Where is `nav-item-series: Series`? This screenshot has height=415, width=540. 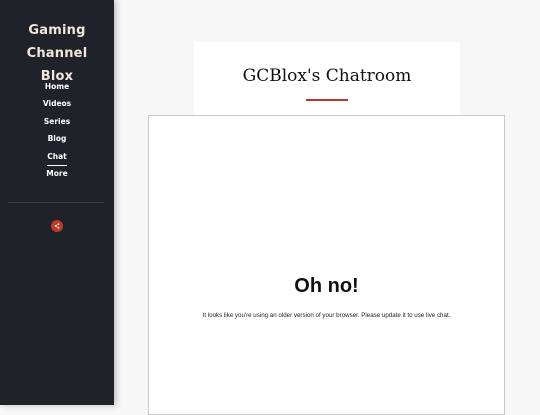
nav-item-series: Series is located at coordinates (57, 121).